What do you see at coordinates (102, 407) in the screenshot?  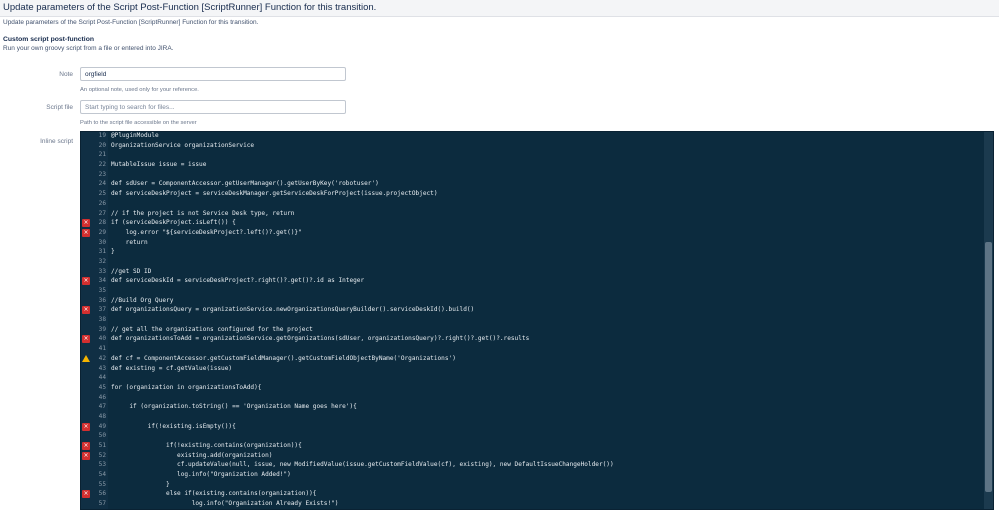 I see `line-number: 47` at bounding box center [102, 407].